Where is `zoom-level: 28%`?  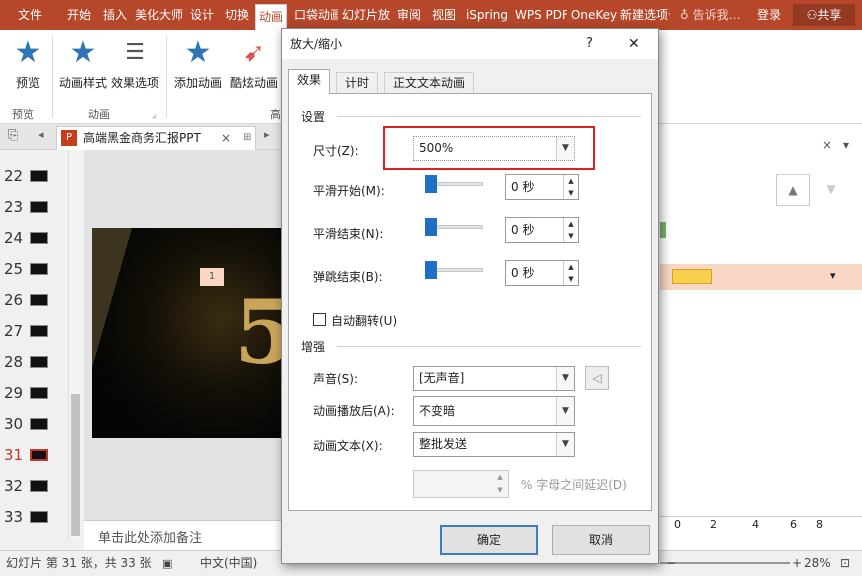 zoom-level: 28% is located at coordinates (817, 563).